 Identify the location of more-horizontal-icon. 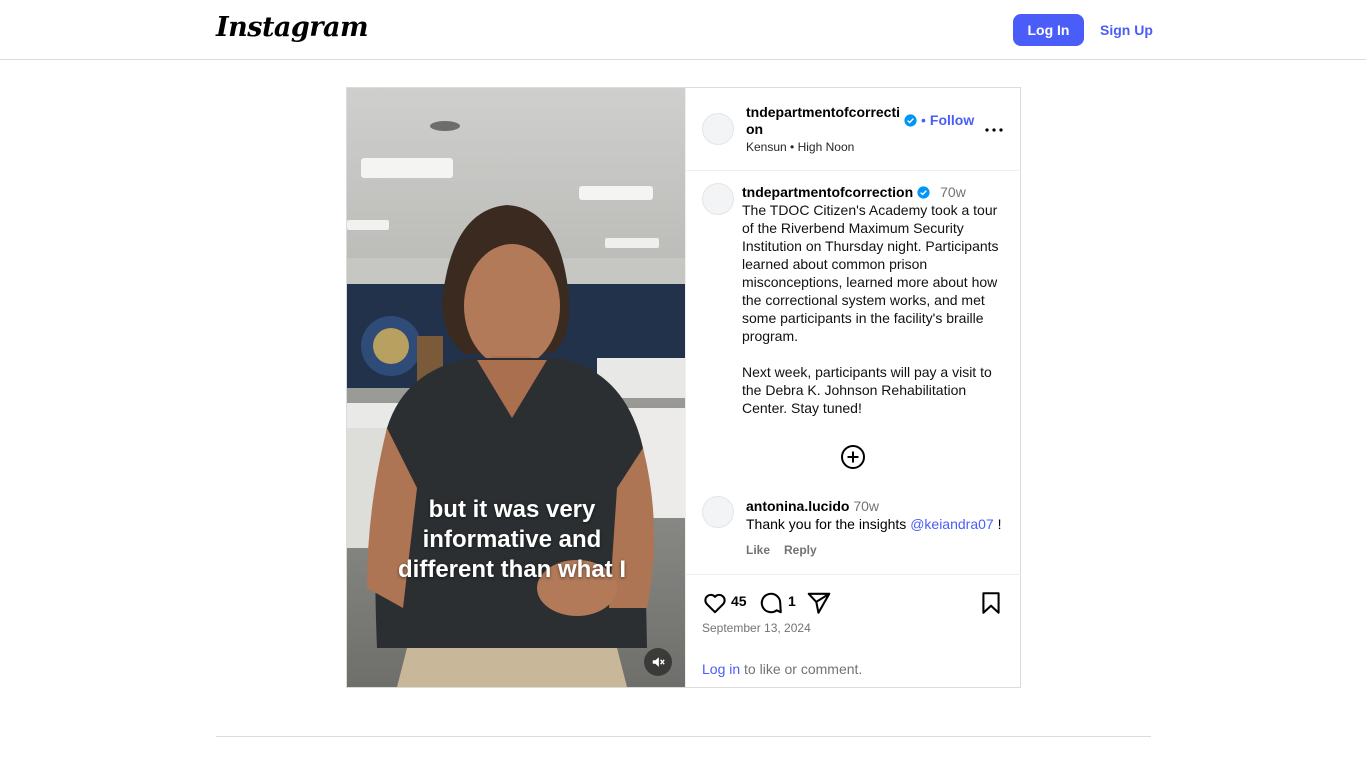
(994, 130).